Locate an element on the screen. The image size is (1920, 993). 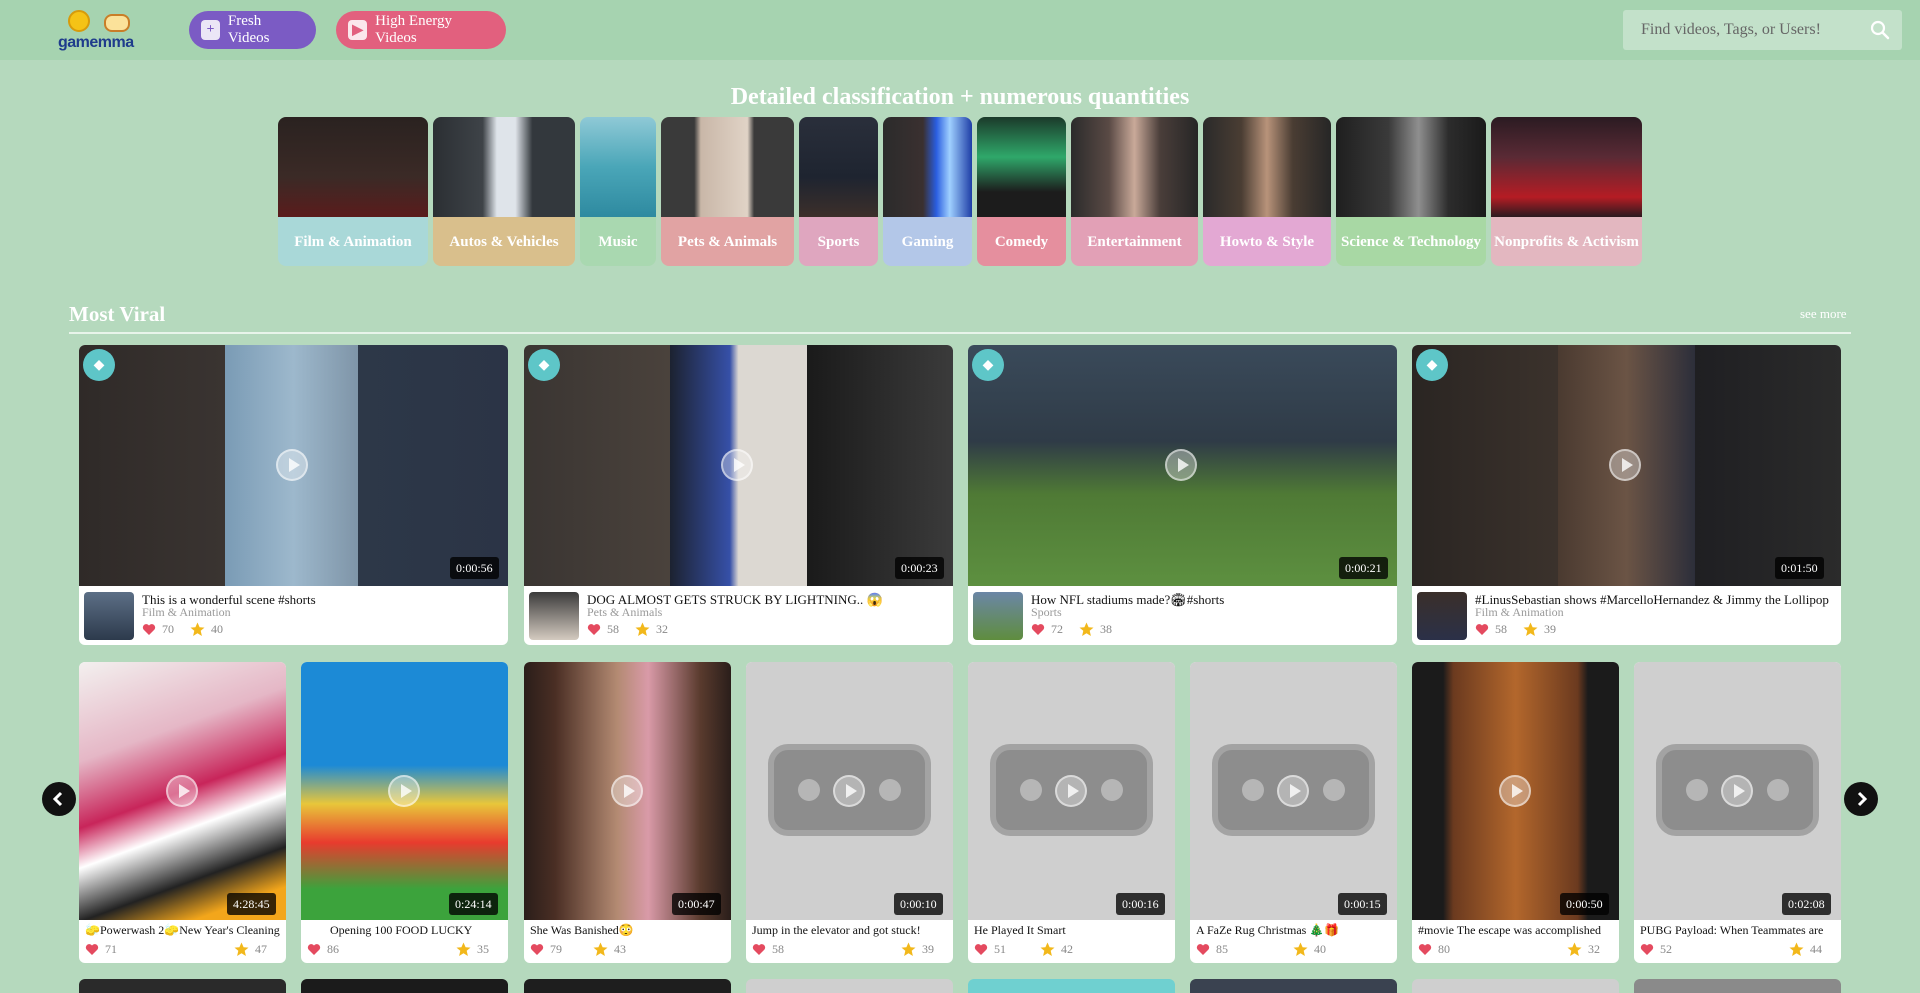
video-thumbnail: 0:00:50 is located at coordinates (1515, 791).